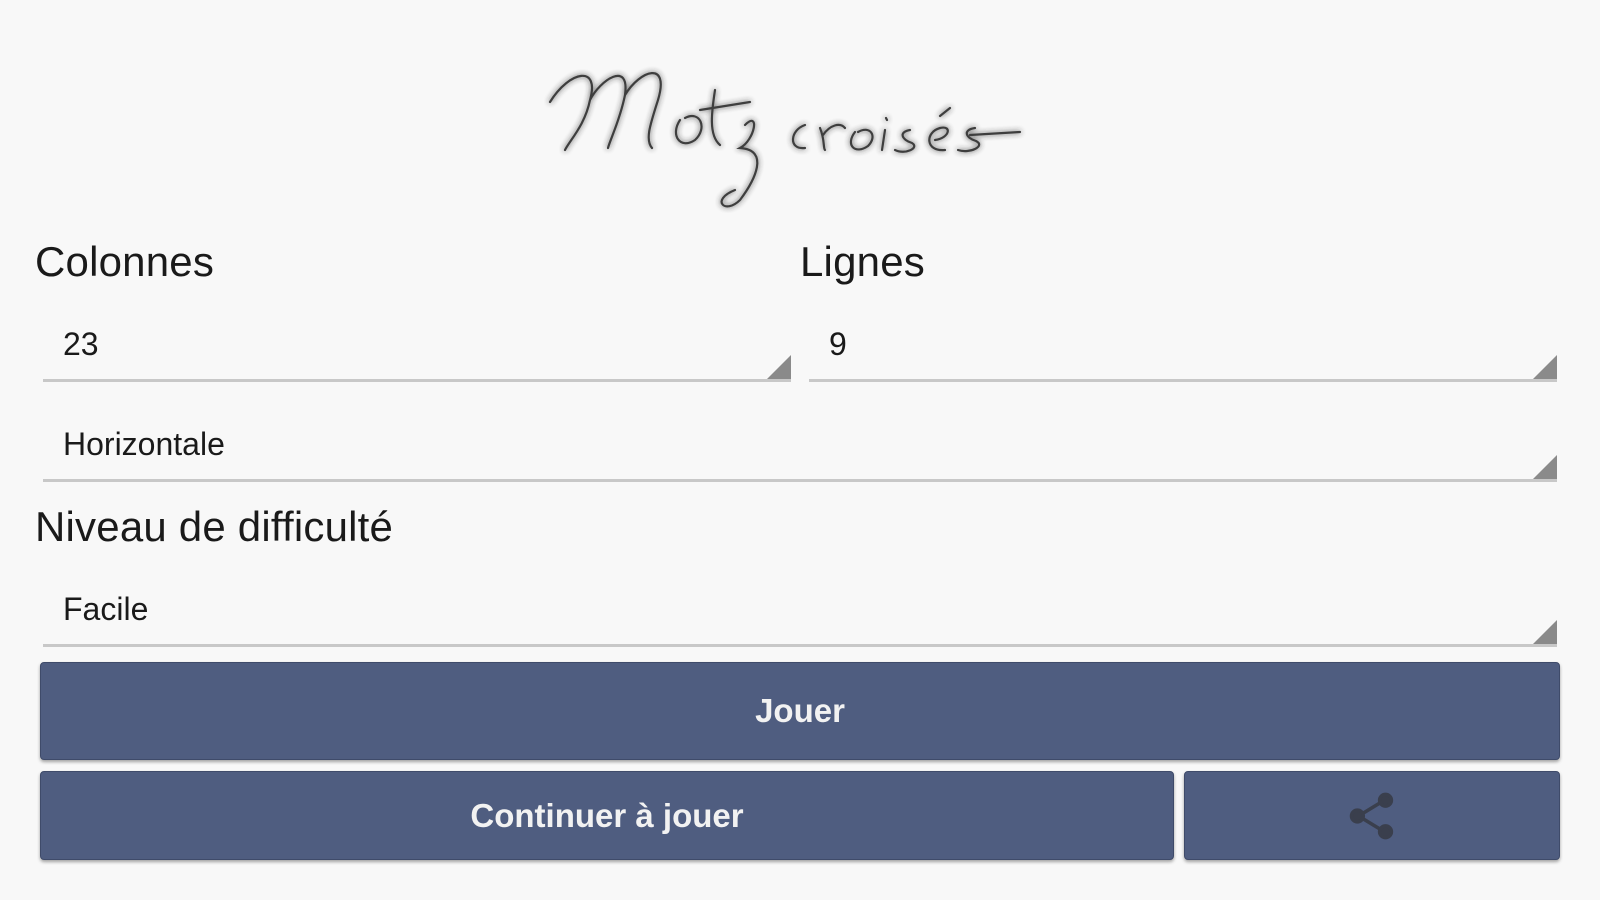  What do you see at coordinates (417, 351) in the screenshot?
I see `columns-spinner: 23` at bounding box center [417, 351].